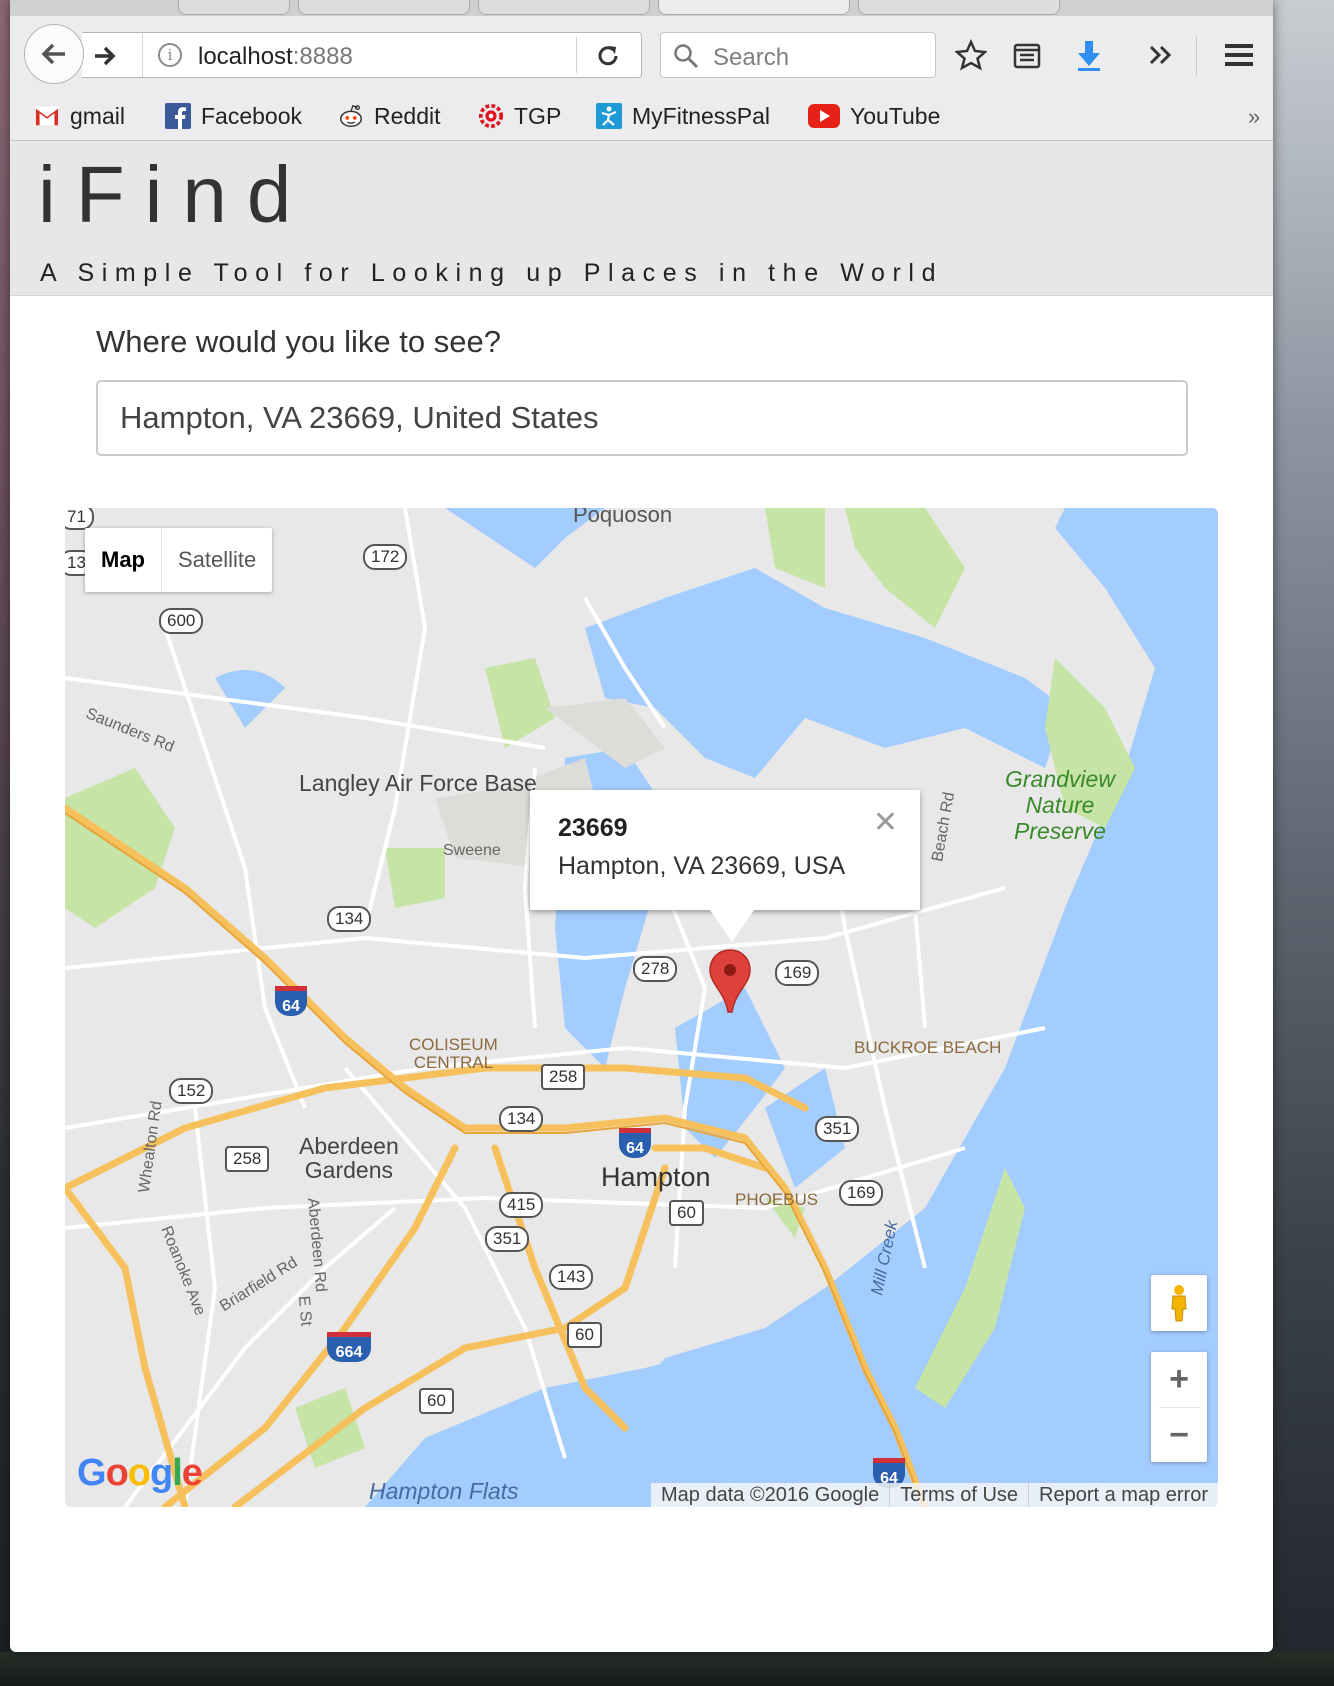 Image resolution: width=1334 pixels, height=1686 pixels. I want to click on interstate-shield: 664, so click(349, 1347).